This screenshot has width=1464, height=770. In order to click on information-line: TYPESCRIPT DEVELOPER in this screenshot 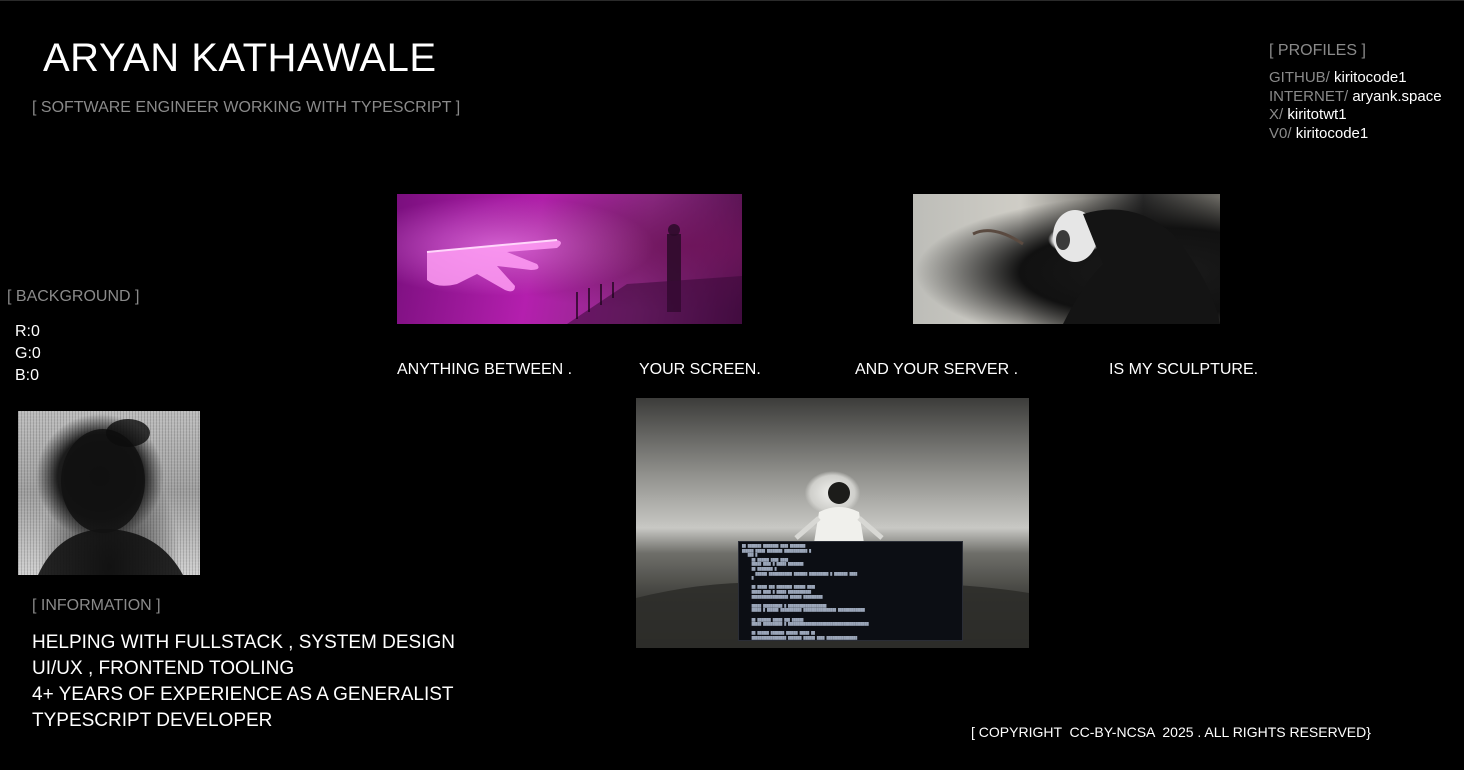, I will do `click(152, 720)`.